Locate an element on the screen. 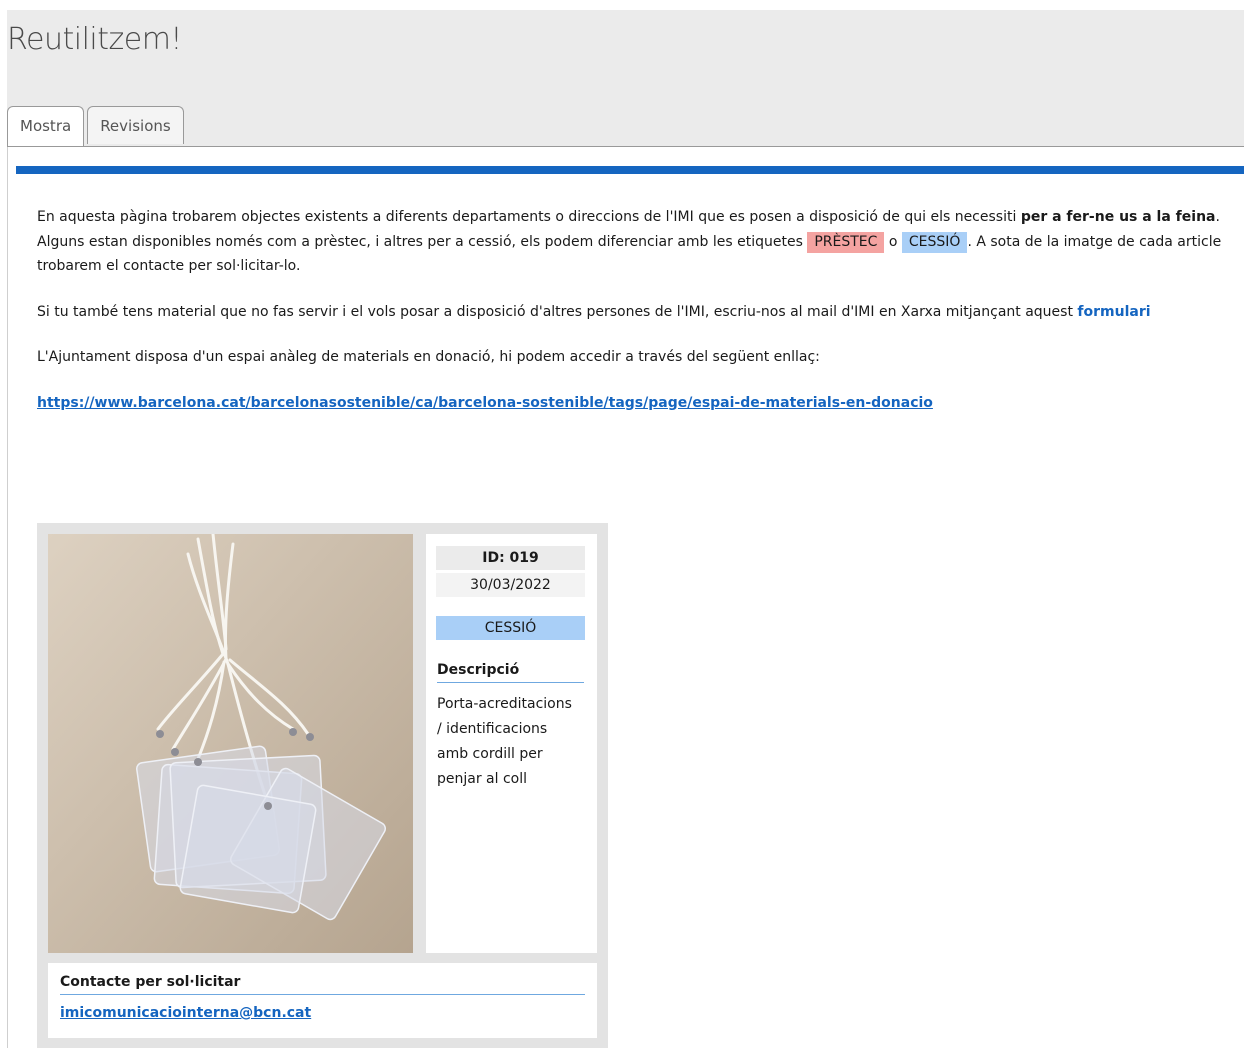 The width and height of the screenshot is (1244, 1048). page-title: Reutilitzem! is located at coordinates (94, 39).